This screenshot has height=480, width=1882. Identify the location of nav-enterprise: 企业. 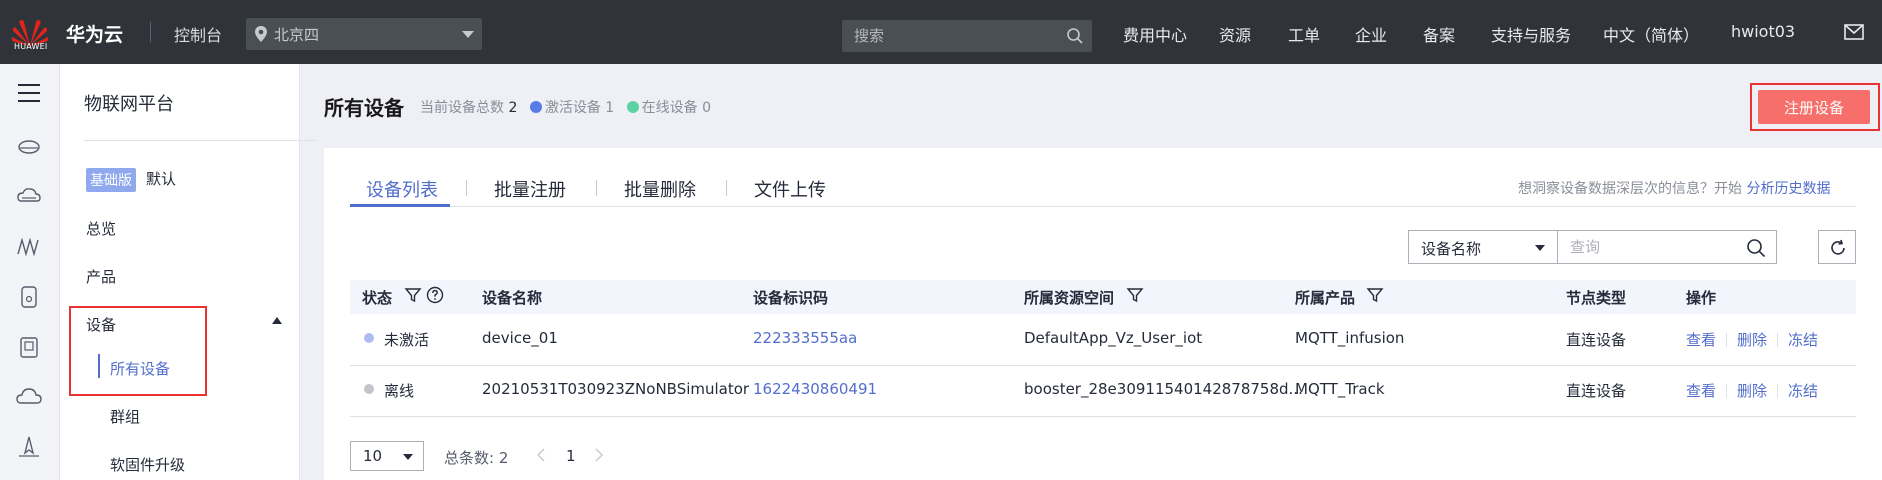
(1371, 34).